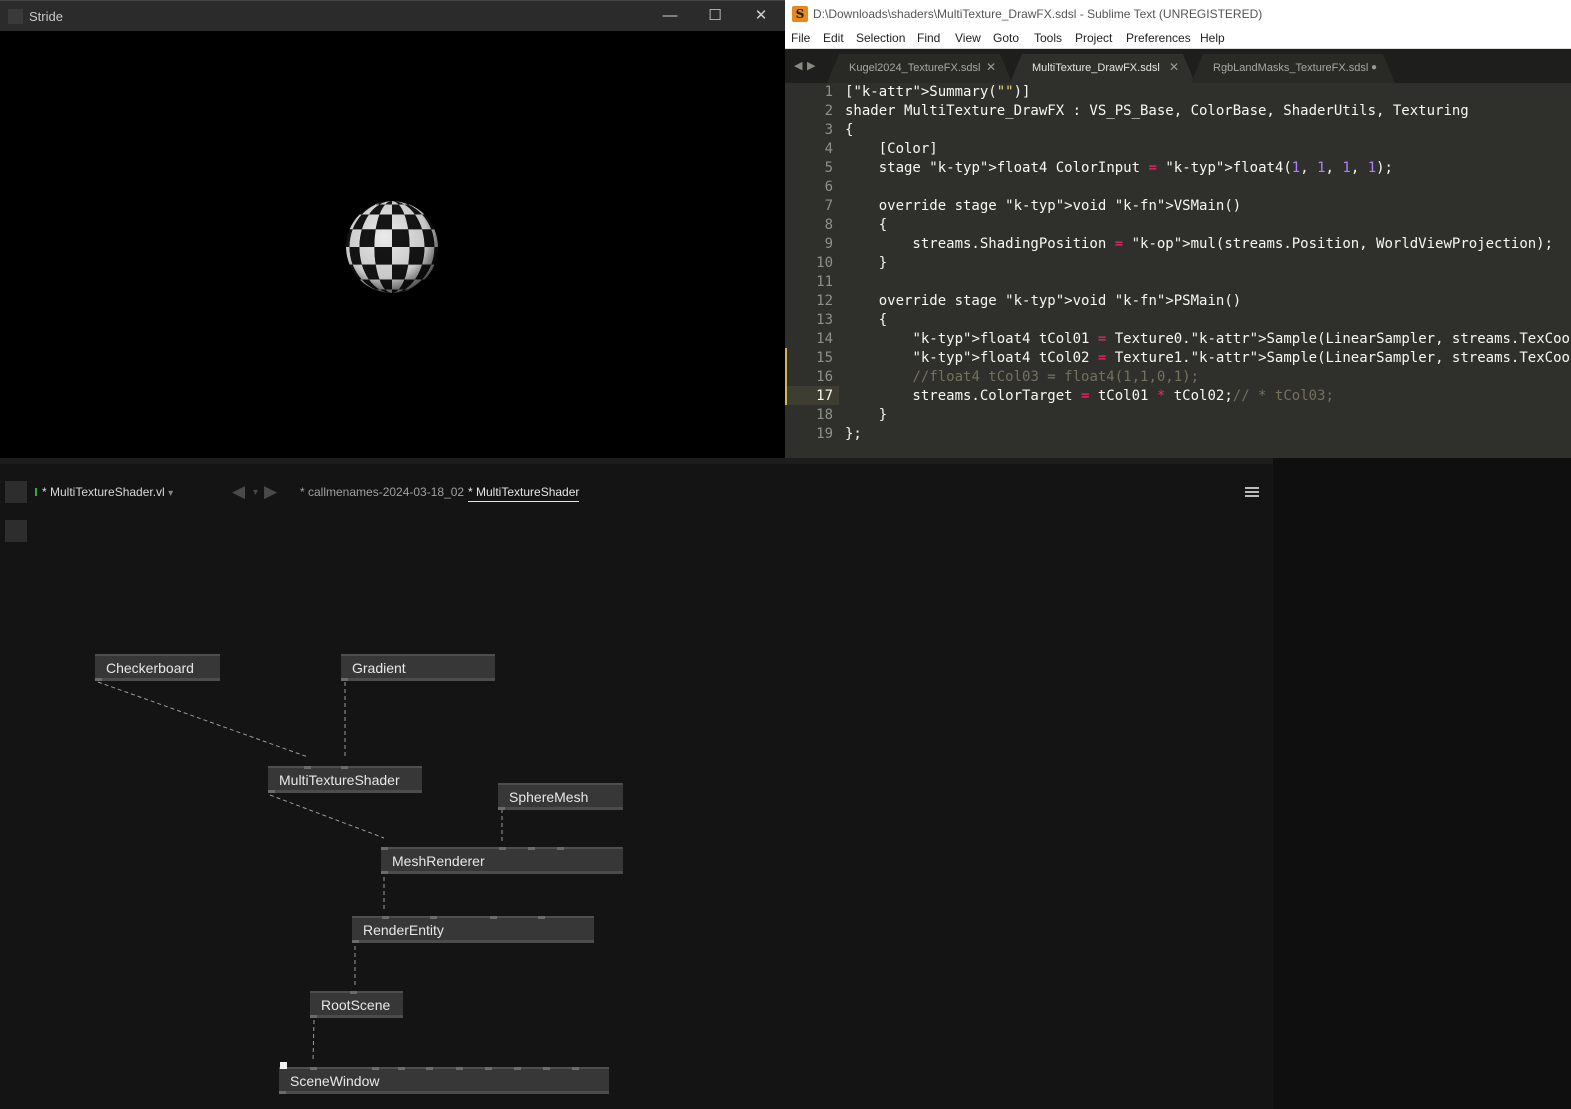 The width and height of the screenshot is (1571, 1109). Describe the element at coordinates (1102, 68) in the screenshot. I see `tab-multitexture-drawfx: MultiTexture_DrawFX.sdsl ✕` at that location.